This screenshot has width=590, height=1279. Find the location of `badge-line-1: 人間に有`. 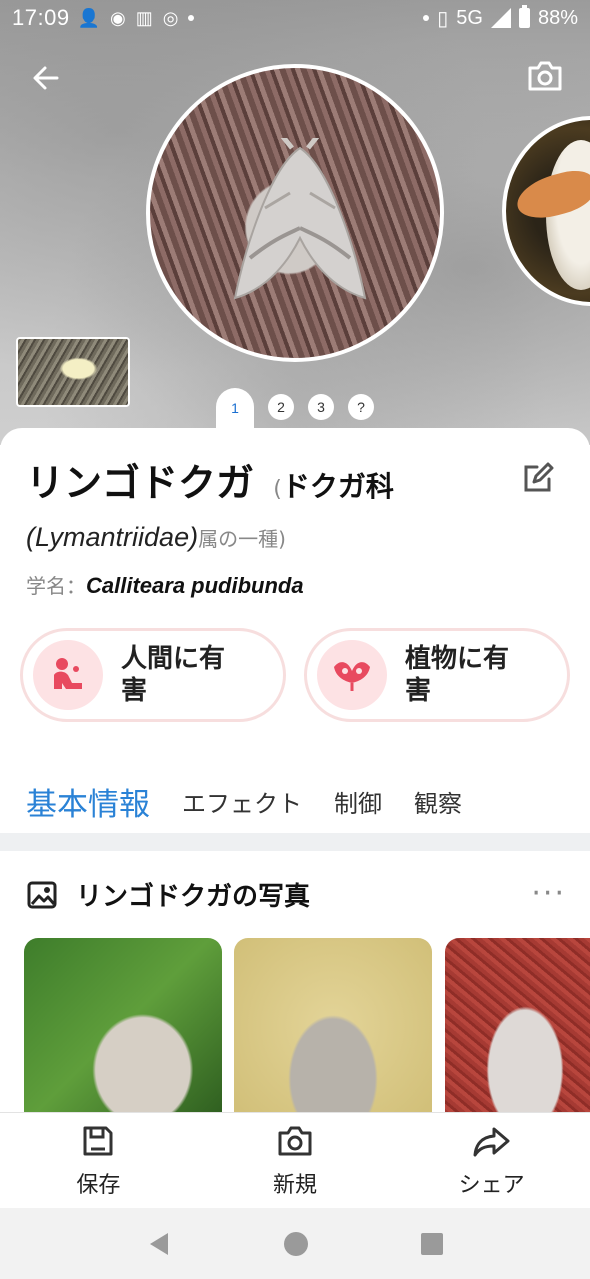

badge-line-1: 人間に有 is located at coordinates (173, 659).